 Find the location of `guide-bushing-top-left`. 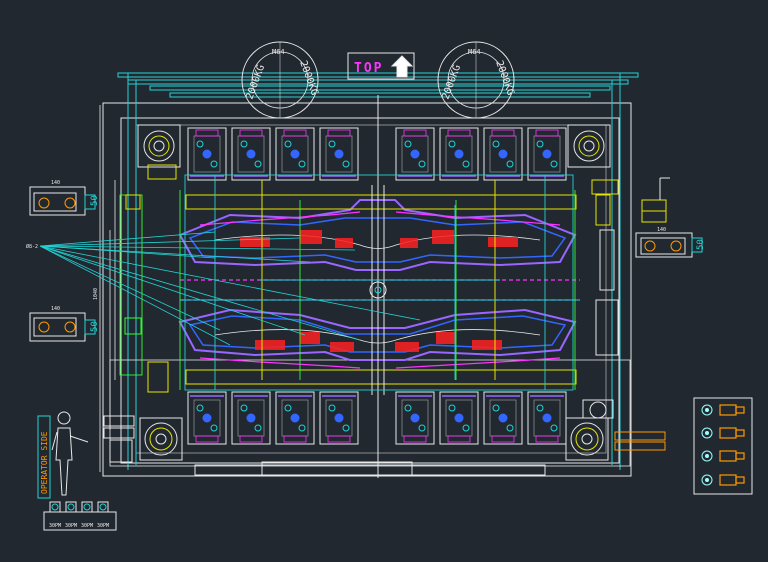

guide-bushing-top-left is located at coordinates (159, 146).